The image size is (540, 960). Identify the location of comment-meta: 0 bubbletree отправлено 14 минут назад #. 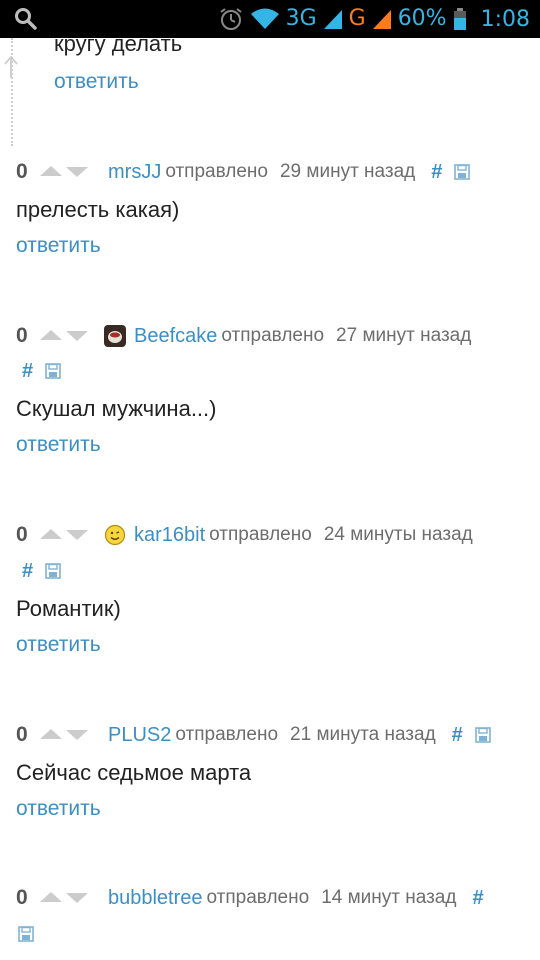
(250, 898).